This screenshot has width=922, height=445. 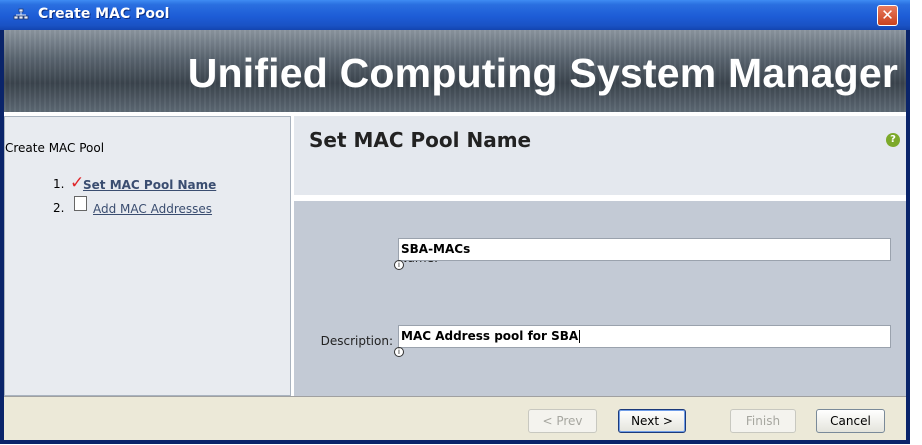 I want to click on wizard-footer: < Prev Next > Finish Cancel, so click(x=455, y=418).